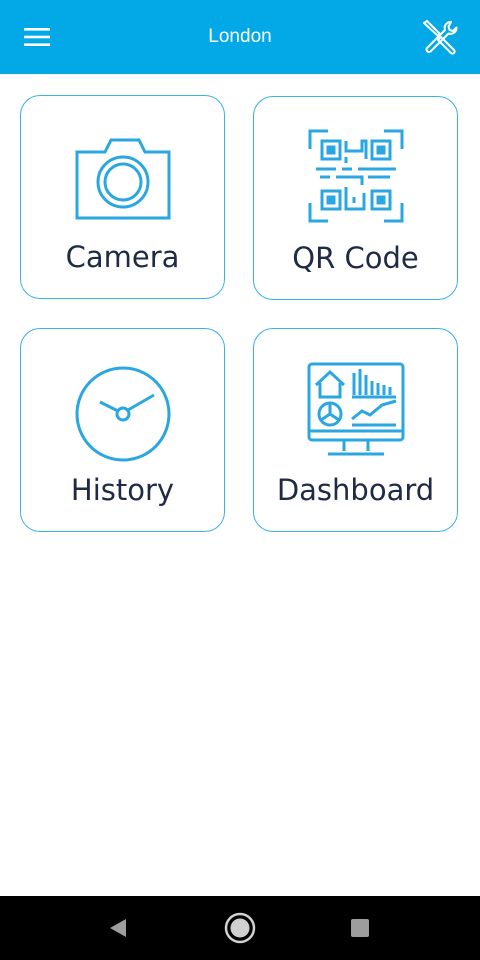 The image size is (480, 960). I want to click on recents-button, so click(360, 928).